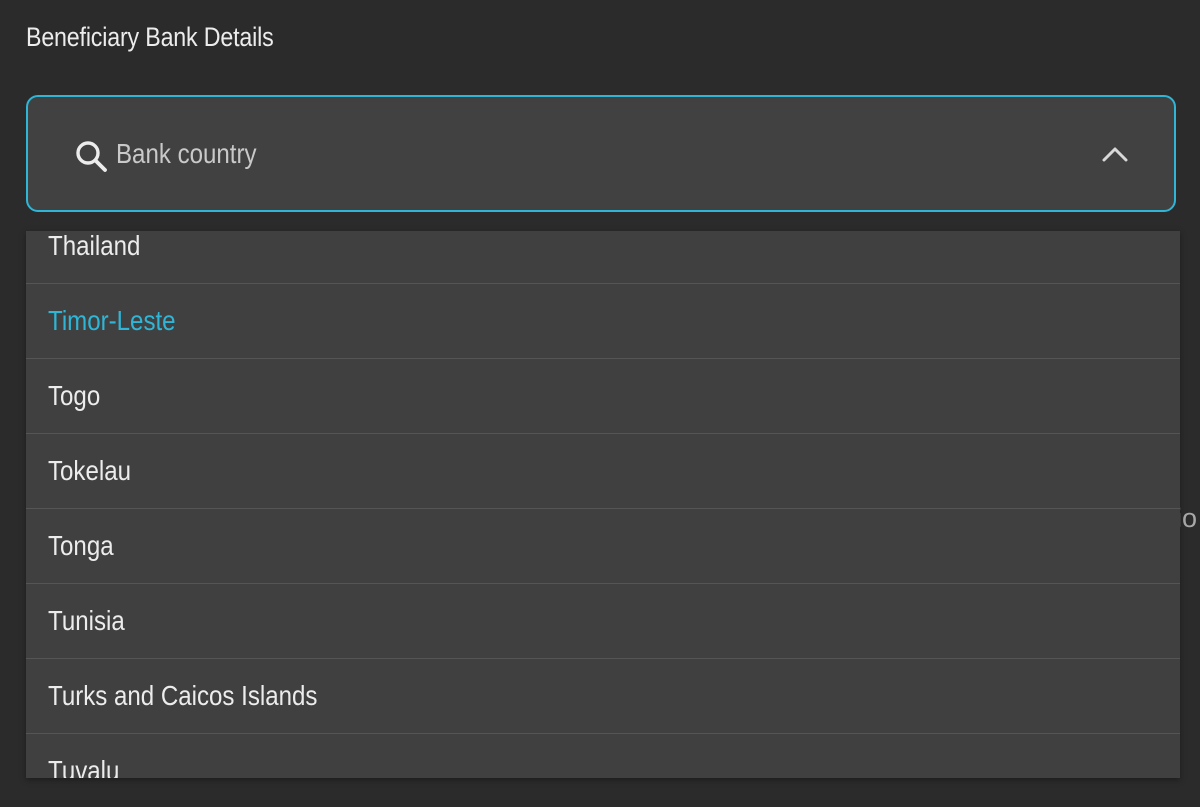 Image resolution: width=1200 pixels, height=807 pixels. I want to click on list-item-togo: Togo, so click(603, 396).